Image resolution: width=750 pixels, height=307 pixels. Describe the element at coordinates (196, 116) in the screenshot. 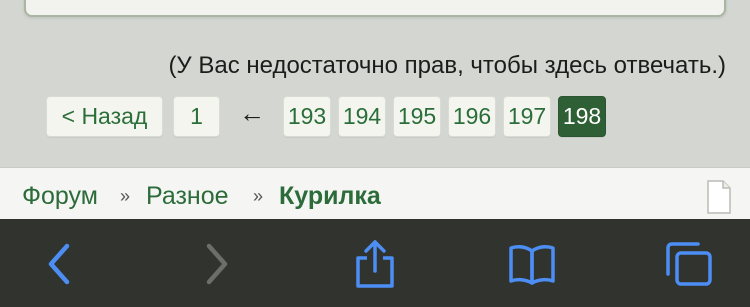

I see `page-1-button: 1` at that location.